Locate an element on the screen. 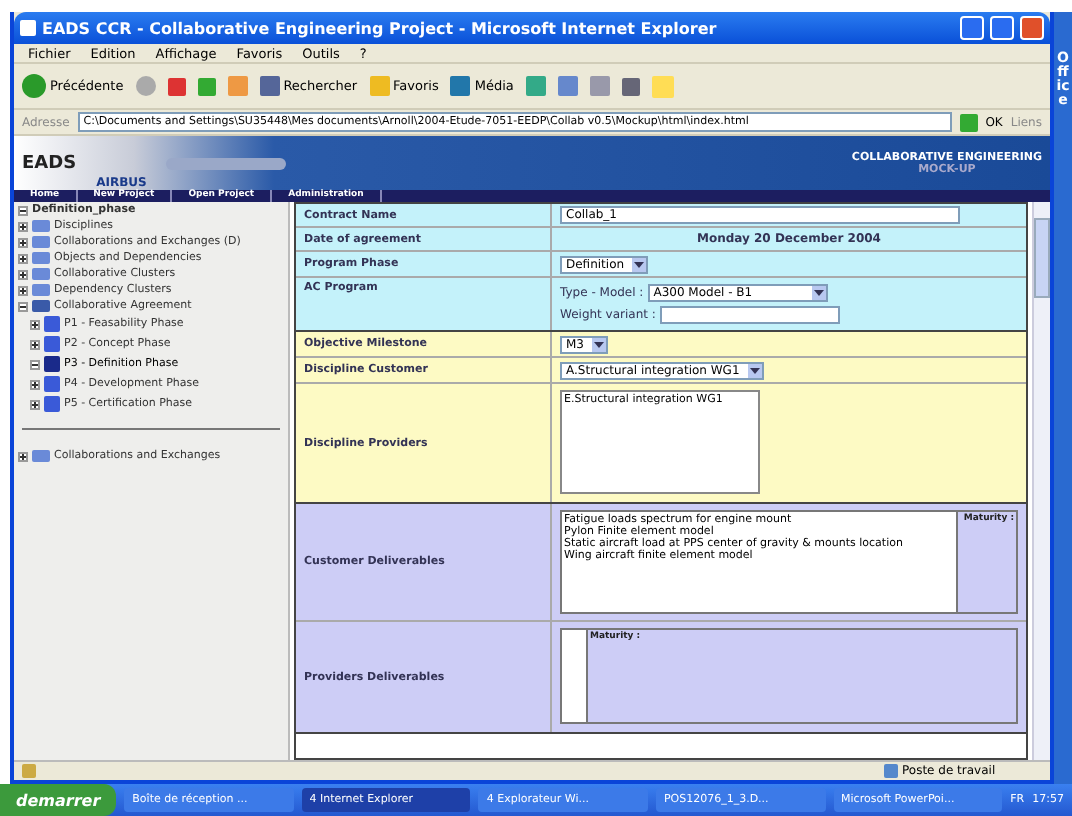 The width and height of the screenshot is (1072, 816). scrollbar is located at coordinates (1041, 481).